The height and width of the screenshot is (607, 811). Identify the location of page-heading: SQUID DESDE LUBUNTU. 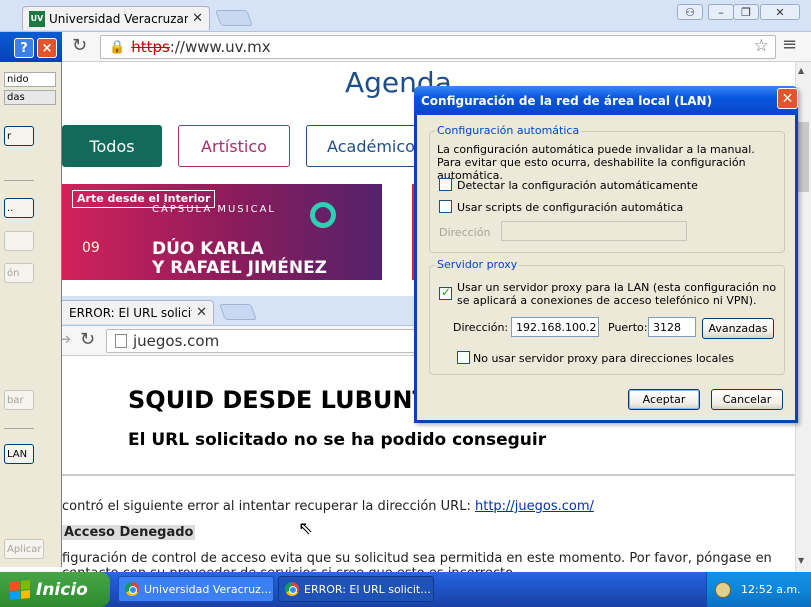
(288, 400).